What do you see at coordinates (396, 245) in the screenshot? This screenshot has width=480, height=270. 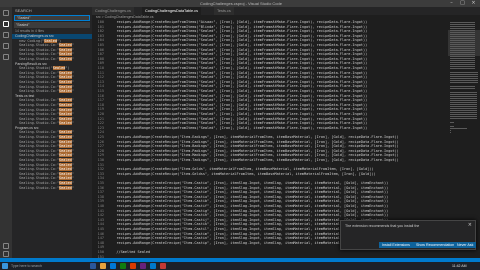 I see `install-extensions-button: Install Extensions` at bounding box center [396, 245].